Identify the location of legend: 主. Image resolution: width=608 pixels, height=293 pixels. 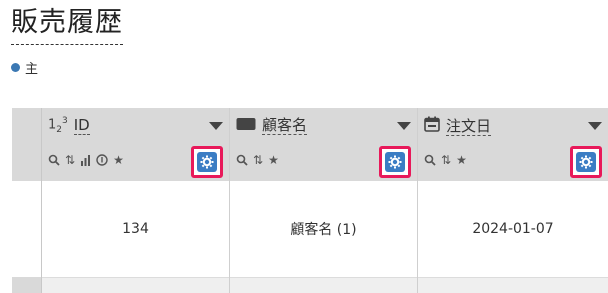
(24, 67).